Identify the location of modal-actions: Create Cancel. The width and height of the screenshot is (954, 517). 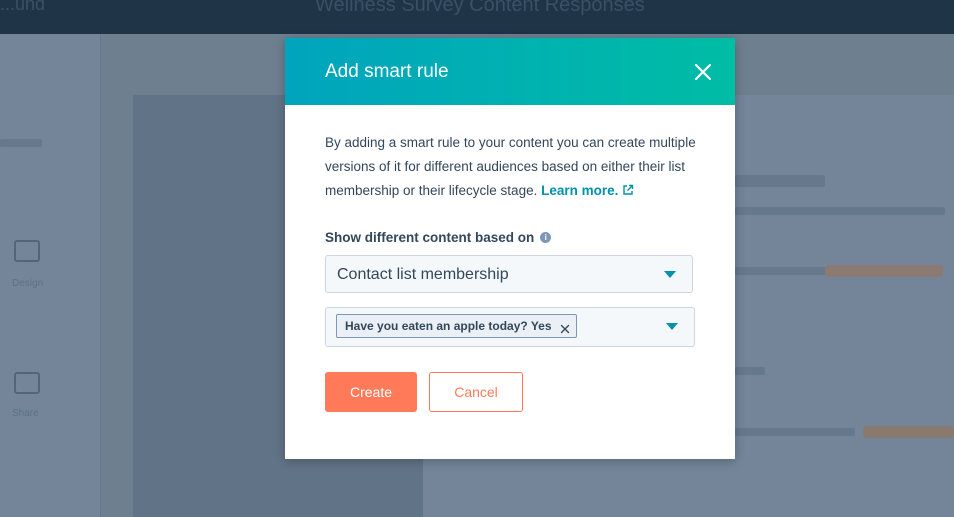
(510, 392).